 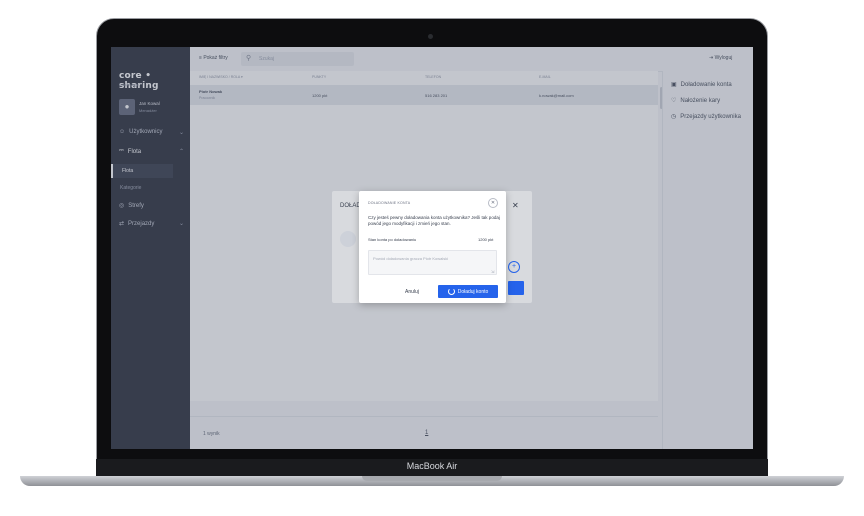 What do you see at coordinates (432, 478) in the screenshot?
I see `laptop-notch` at bounding box center [432, 478].